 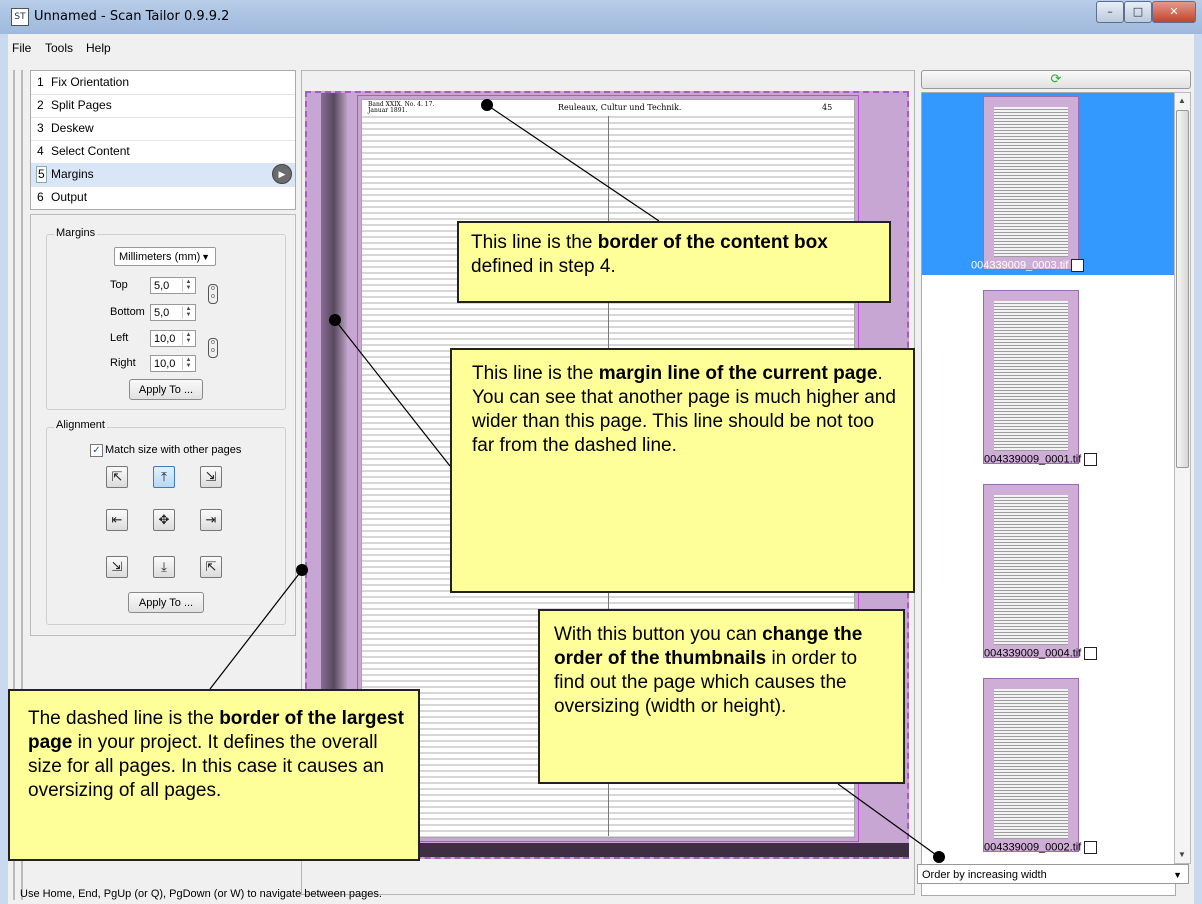 I want to click on step-label: Deskew, so click(x=72, y=128).